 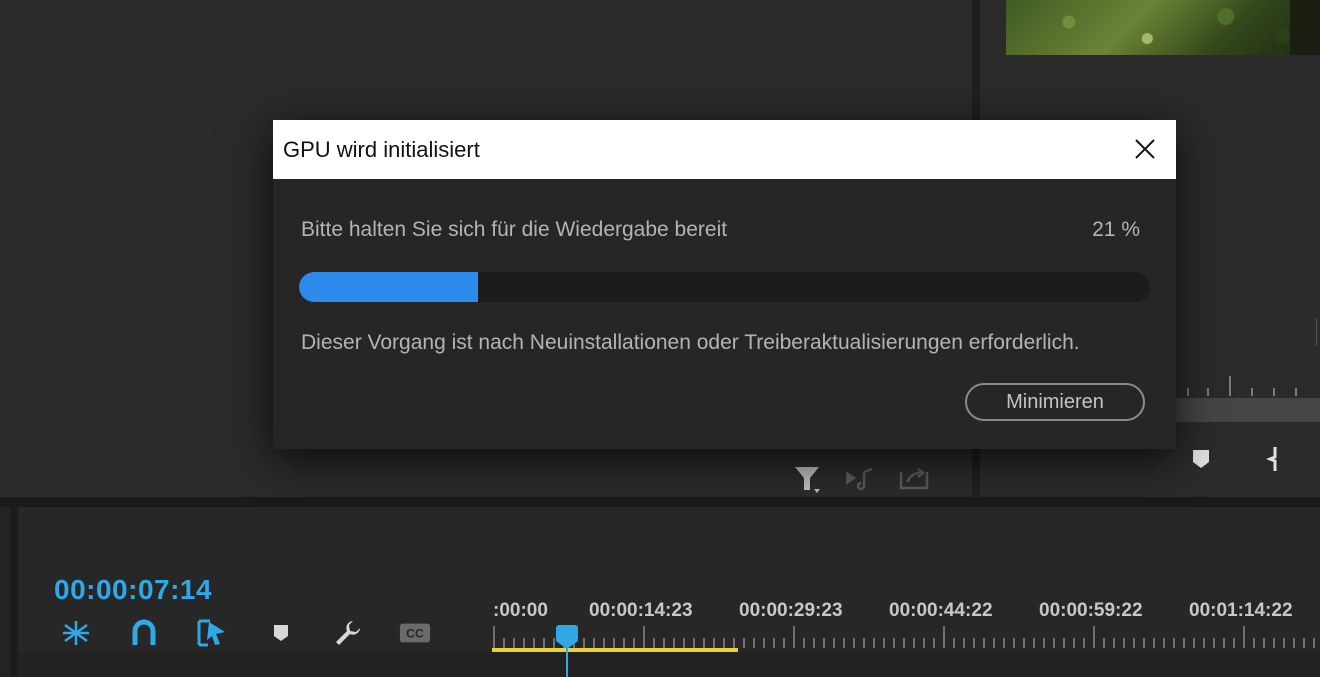 I want to click on linked-selection-toggle, so click(x=212, y=633).